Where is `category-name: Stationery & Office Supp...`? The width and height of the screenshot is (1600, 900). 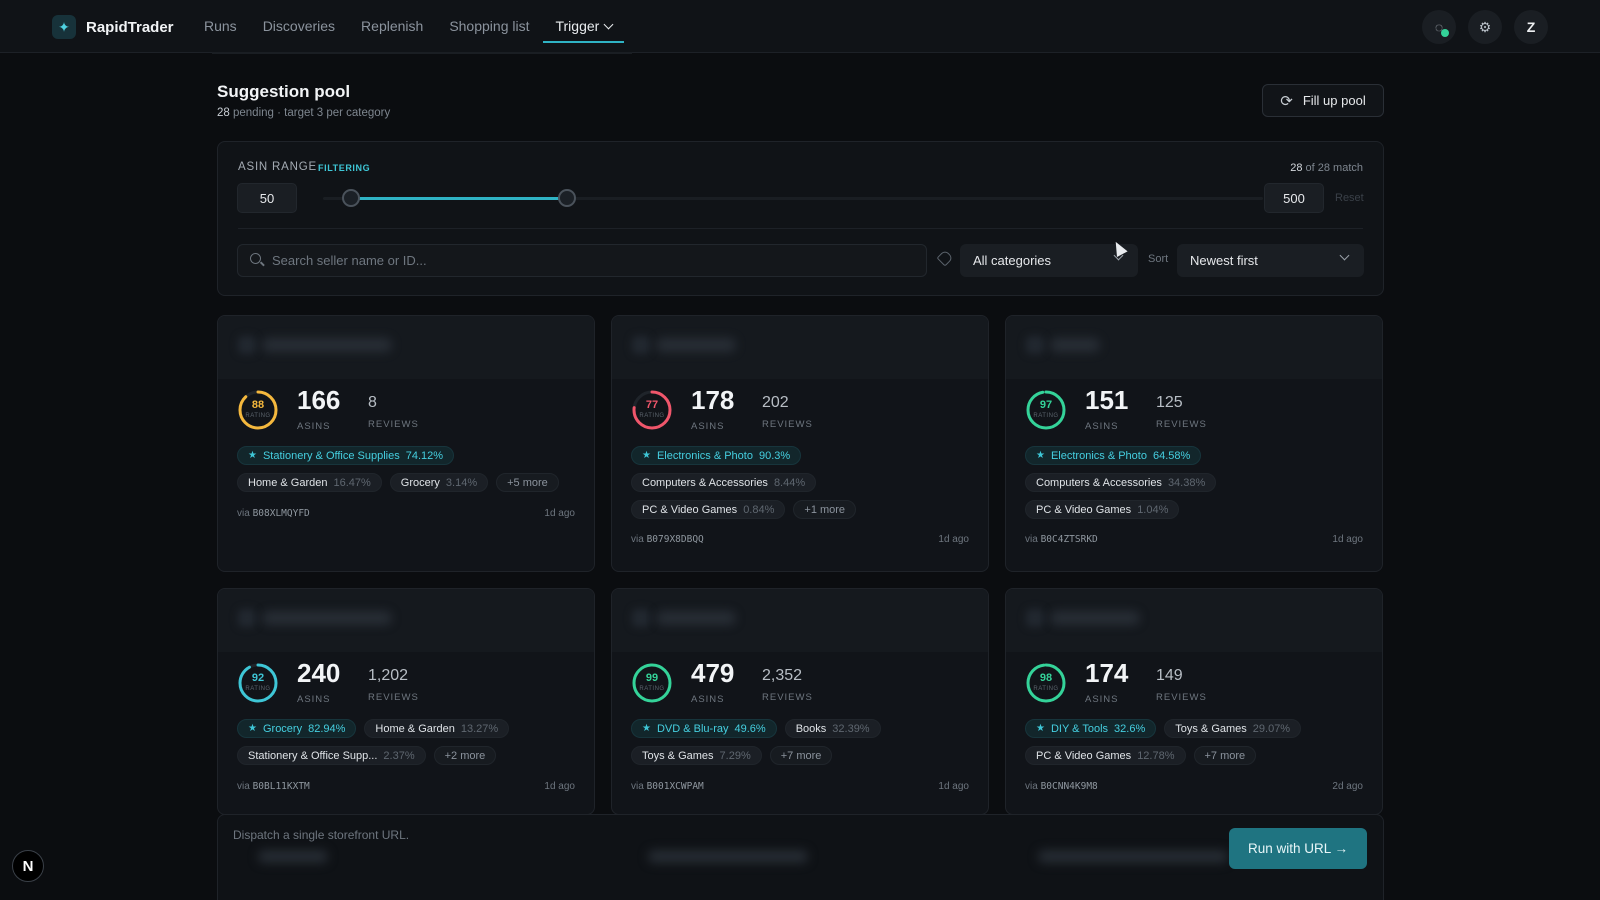 category-name: Stationery & Office Supp... is located at coordinates (313, 755).